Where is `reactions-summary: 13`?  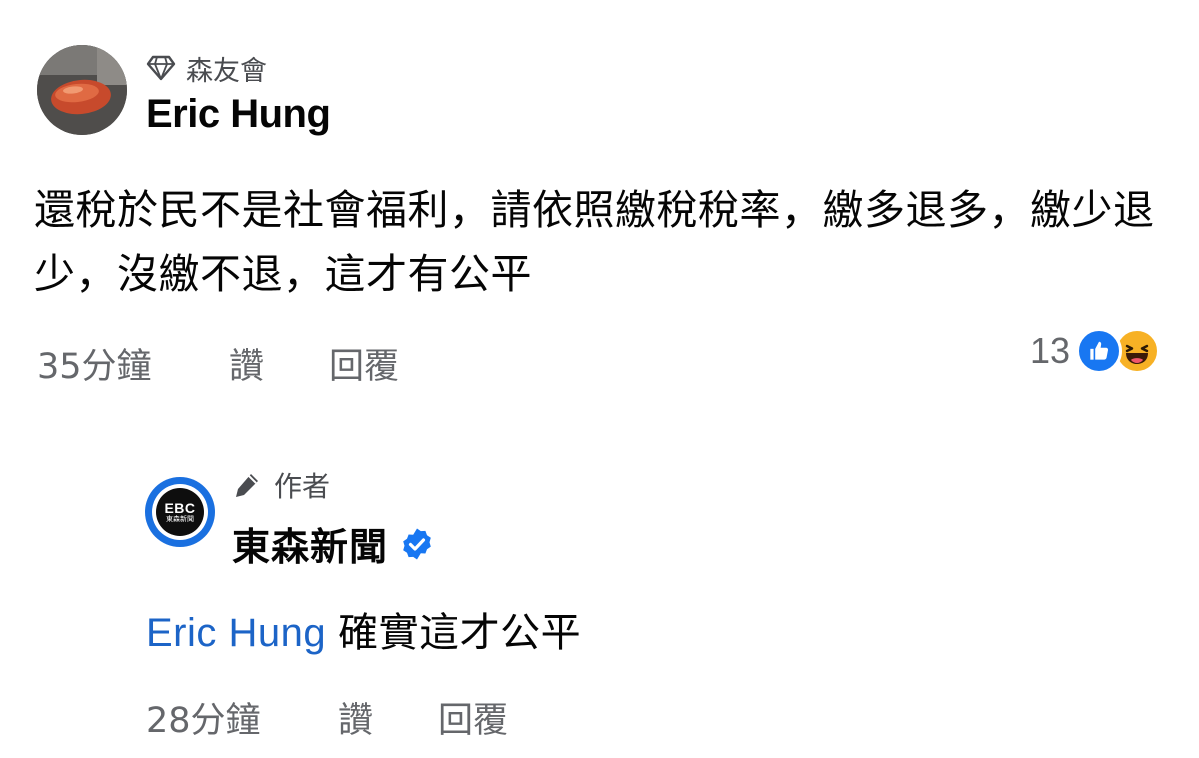 reactions-summary: 13 is located at coordinates (1095, 351).